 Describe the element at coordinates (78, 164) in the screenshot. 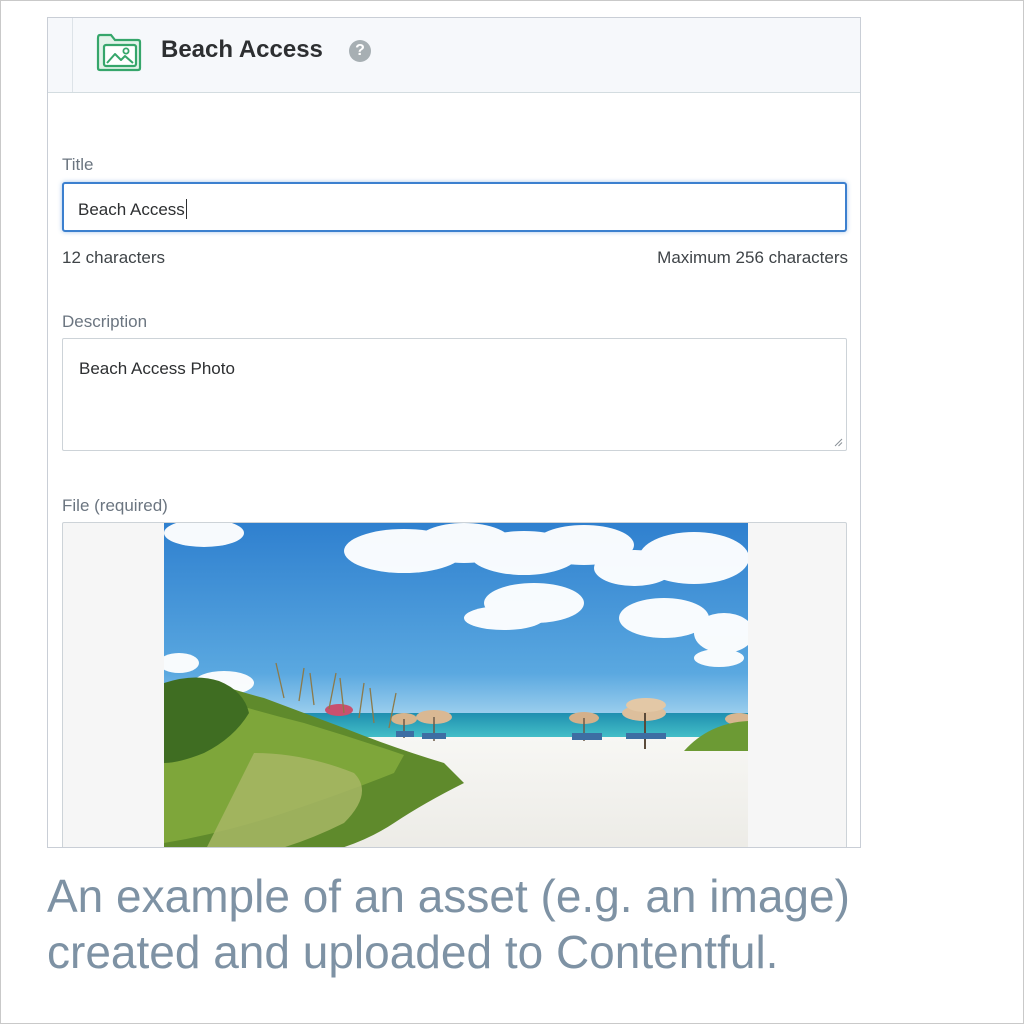

I see `title-field-label: Title` at that location.